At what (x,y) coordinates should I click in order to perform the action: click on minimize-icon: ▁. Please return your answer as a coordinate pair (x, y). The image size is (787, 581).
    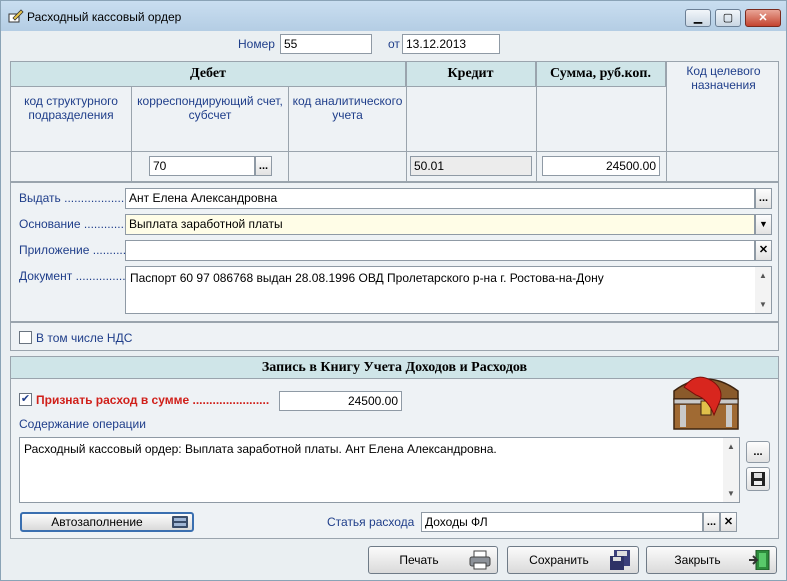
    Looking at the image, I should click on (698, 17).